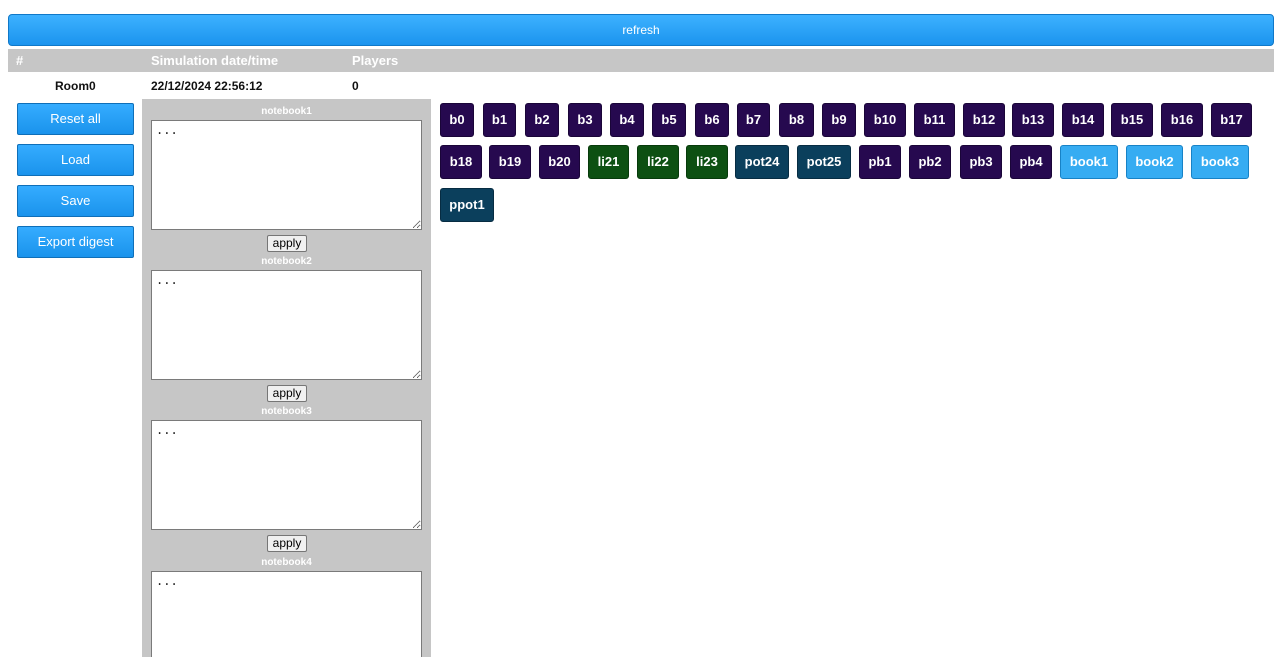  I want to click on export-digest-button: Export digest, so click(75, 242).